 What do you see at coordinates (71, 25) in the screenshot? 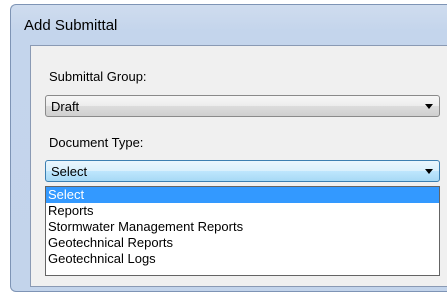
I see `dialog-title: Add Submittal` at bounding box center [71, 25].